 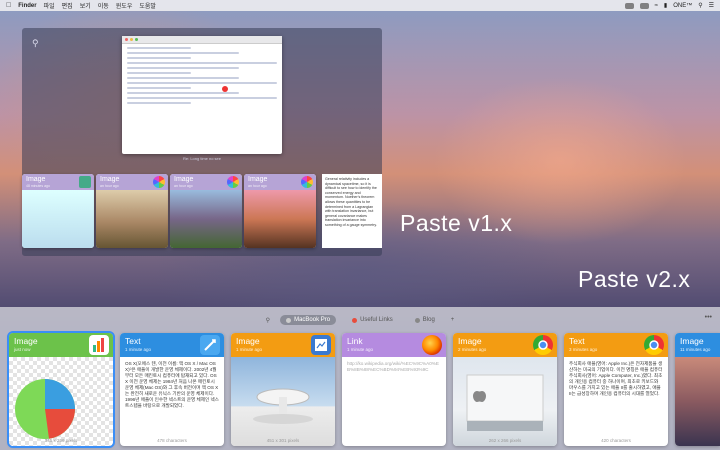 What do you see at coordinates (124, 5) in the screenshot?
I see `menu-item-window: 윈도우` at bounding box center [124, 5].